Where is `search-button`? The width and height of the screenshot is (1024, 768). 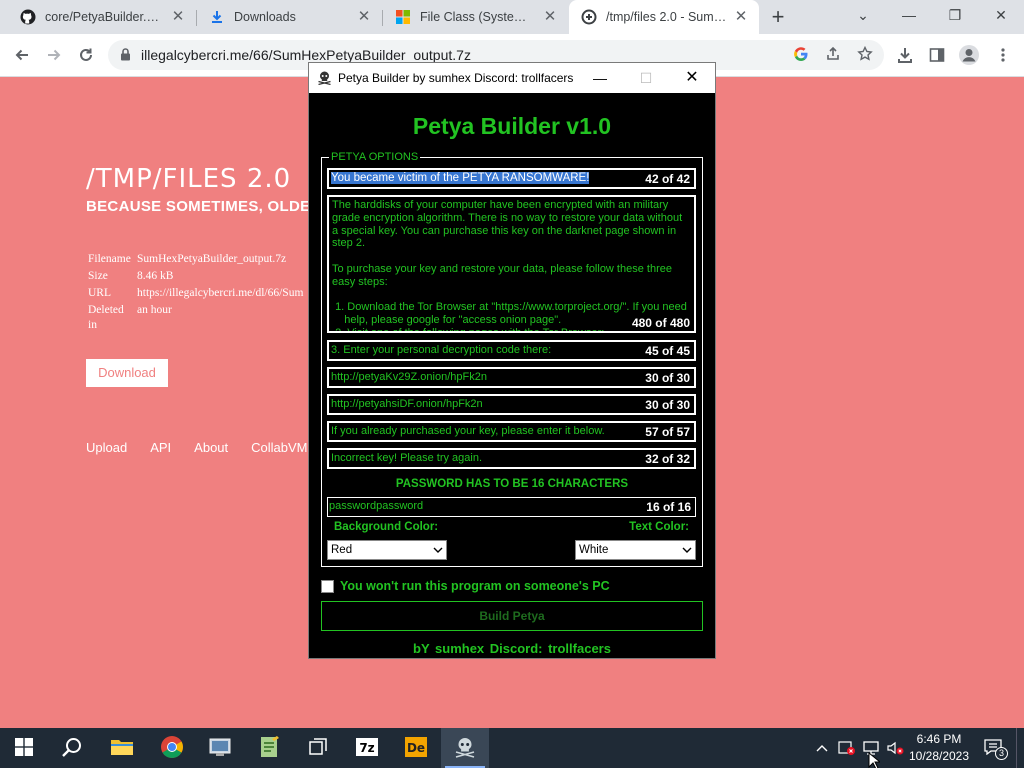
search-button is located at coordinates (72, 748).